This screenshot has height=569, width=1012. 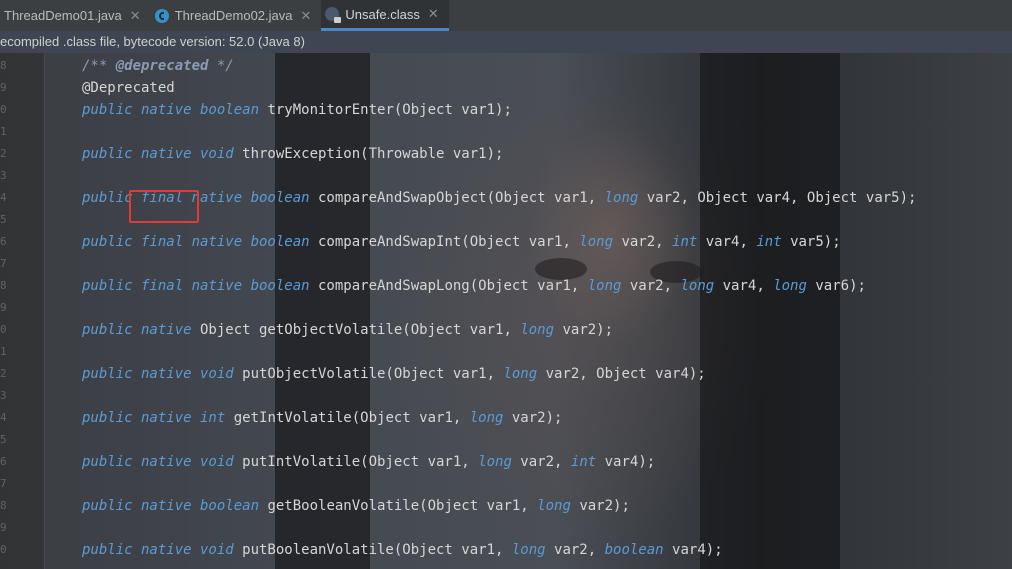 What do you see at coordinates (836, 286) in the screenshot?
I see `code-token: var6);` at bounding box center [836, 286].